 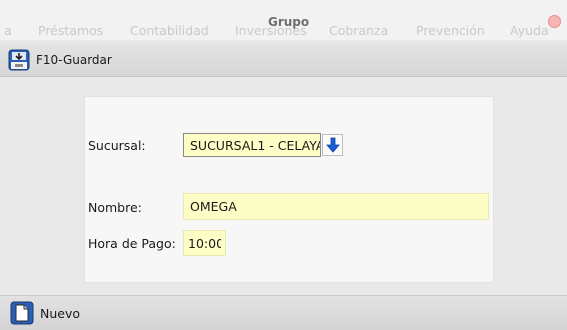 I want to click on sucursal-select: SUCURSAL1 - CELAYA, so click(x=252, y=145).